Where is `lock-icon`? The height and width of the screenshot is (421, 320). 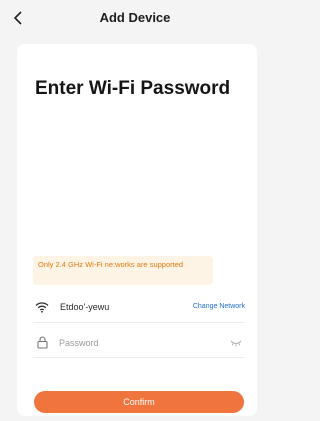 lock-icon is located at coordinates (42, 342).